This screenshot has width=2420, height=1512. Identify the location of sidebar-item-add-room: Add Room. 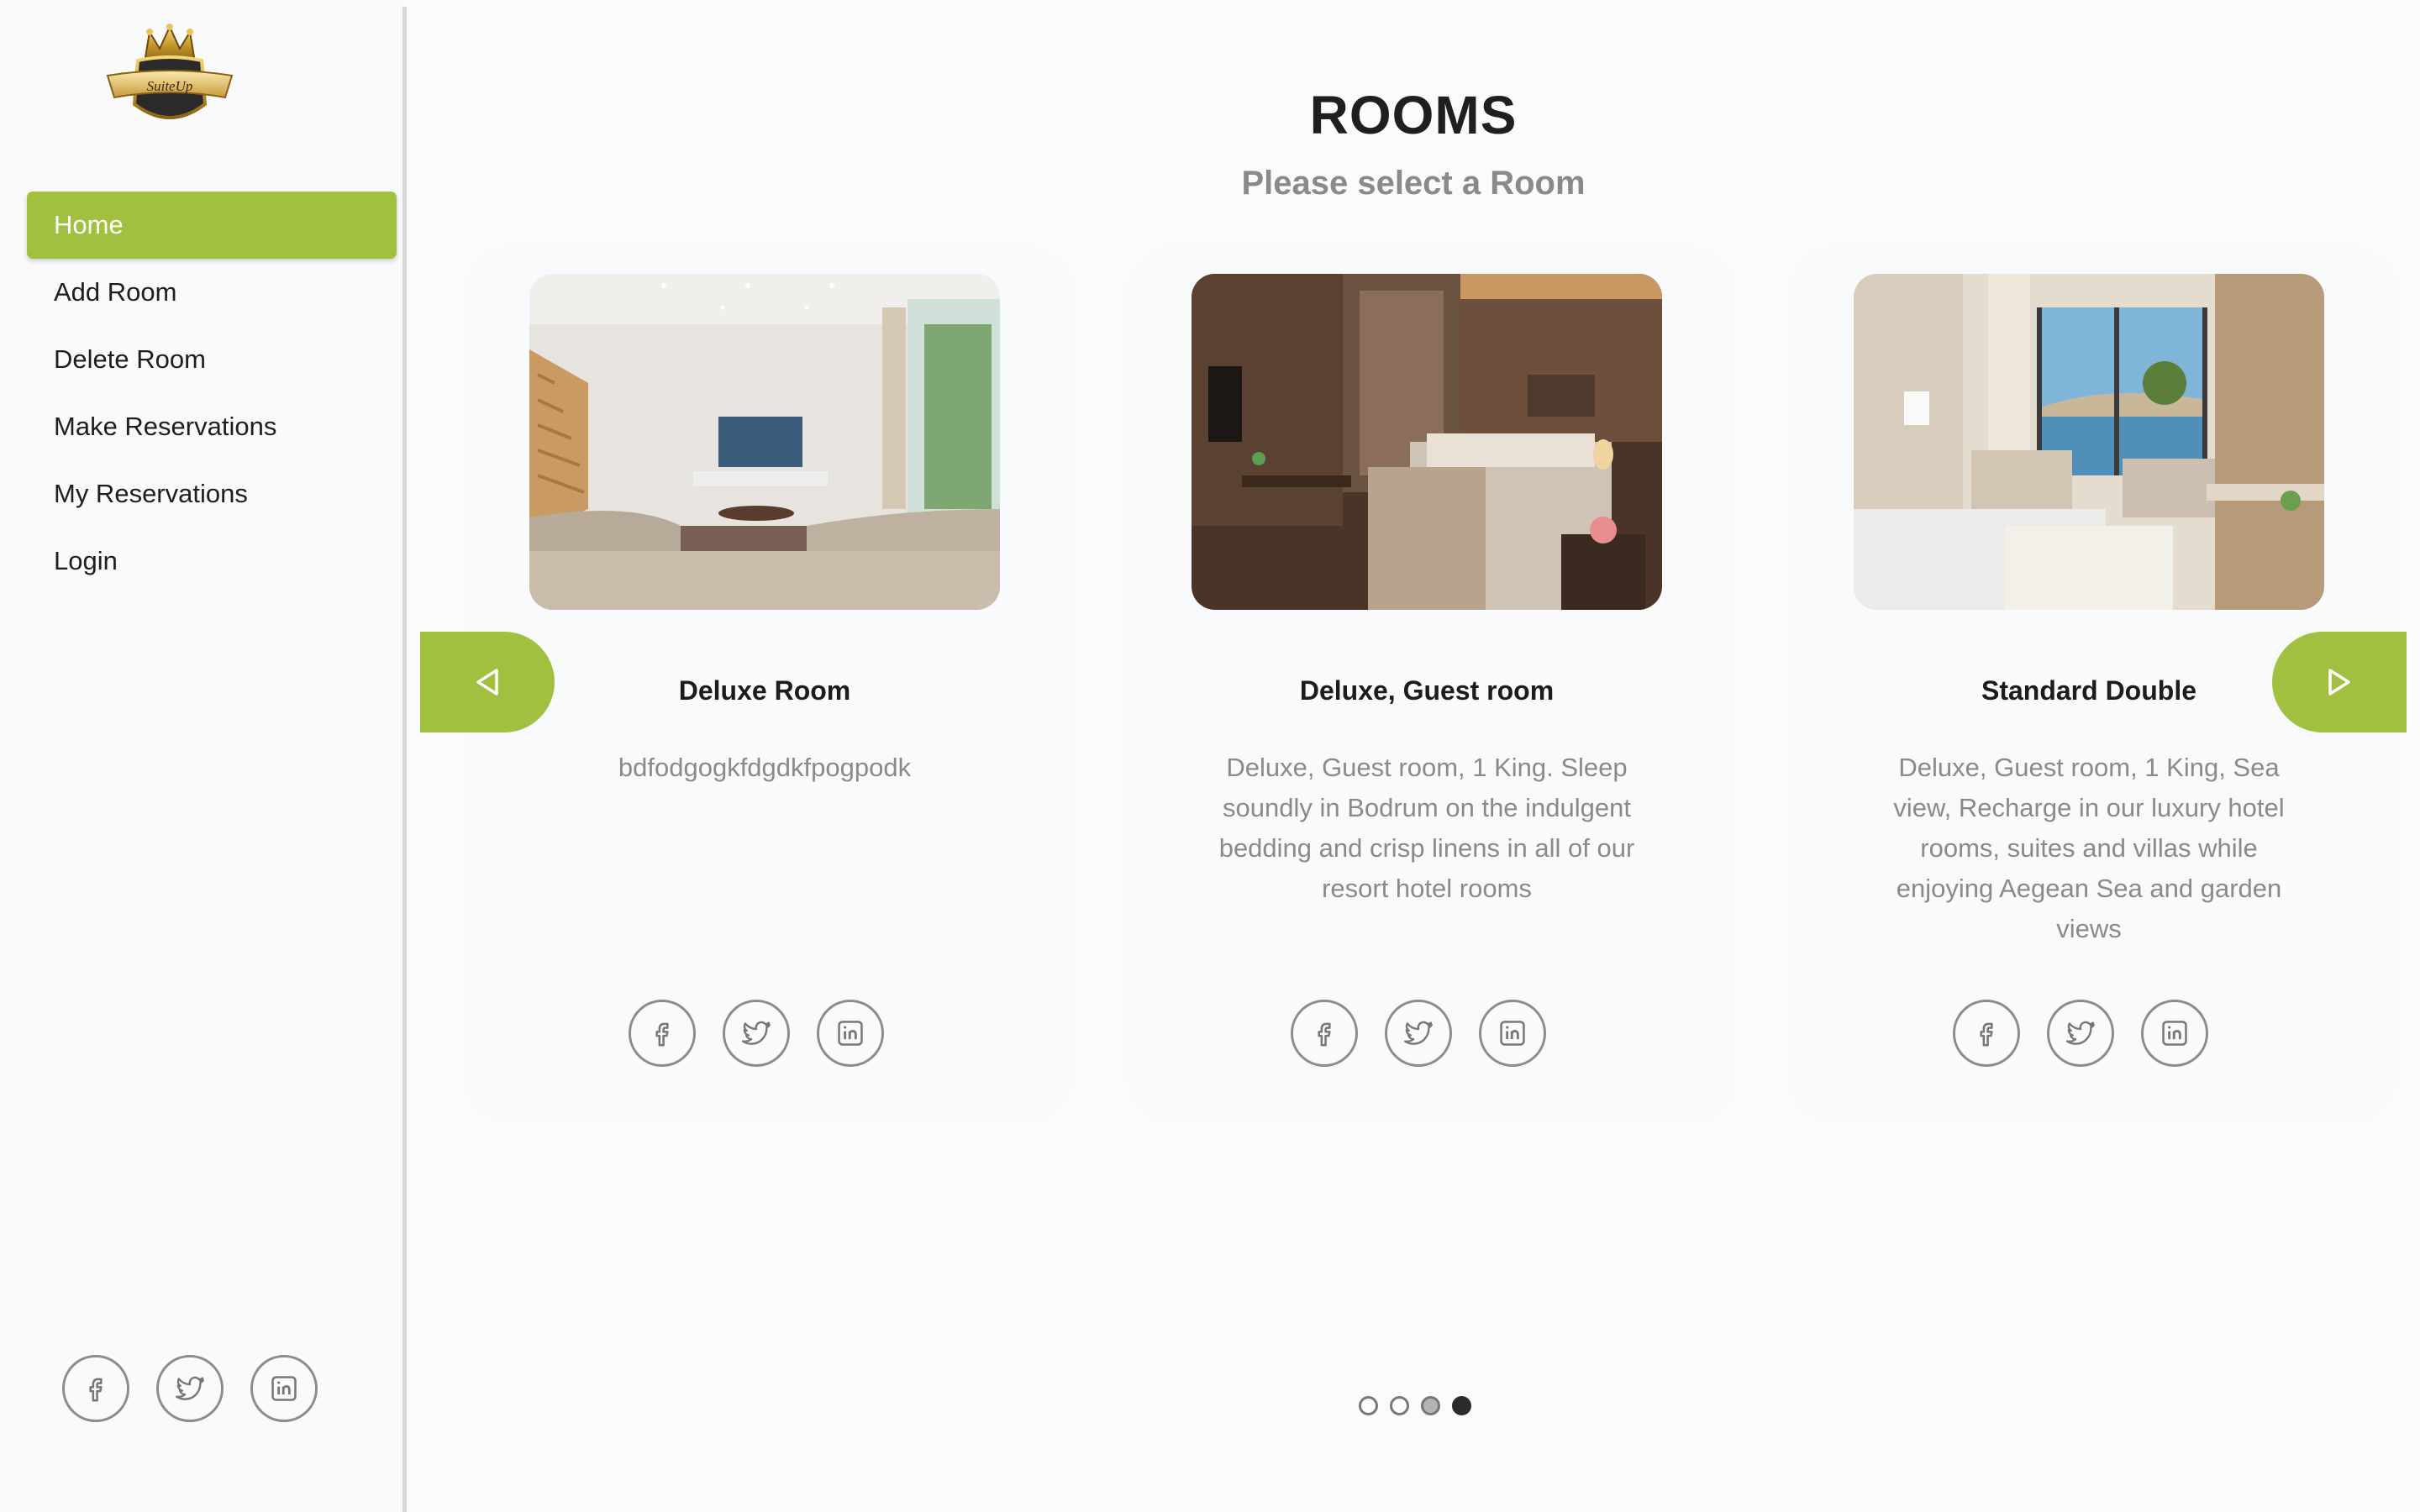
(212, 292).